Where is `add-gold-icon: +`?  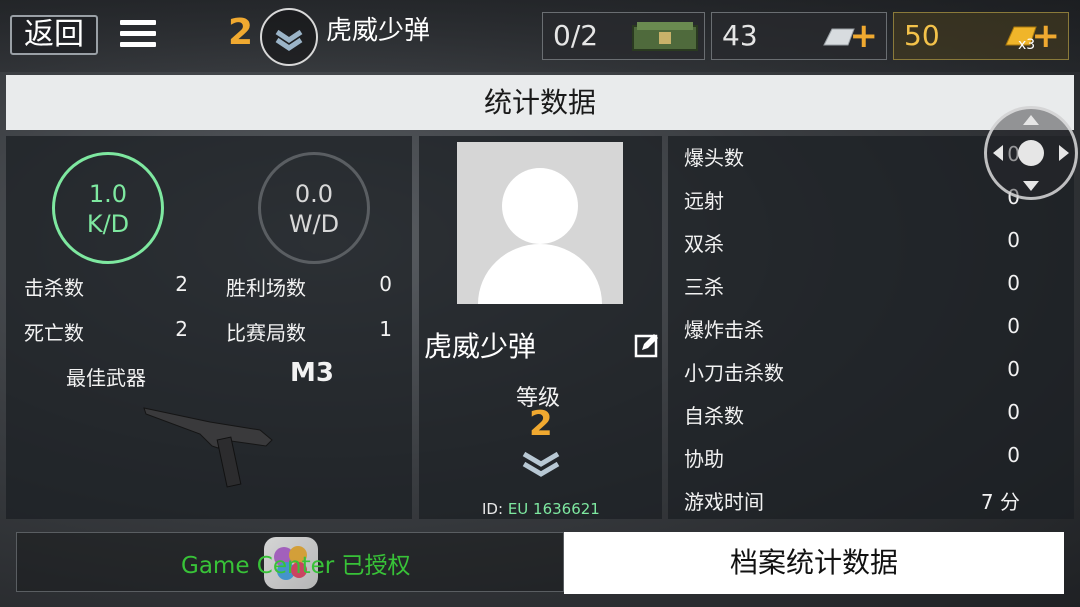 add-gold-icon: + is located at coordinates (1046, 36).